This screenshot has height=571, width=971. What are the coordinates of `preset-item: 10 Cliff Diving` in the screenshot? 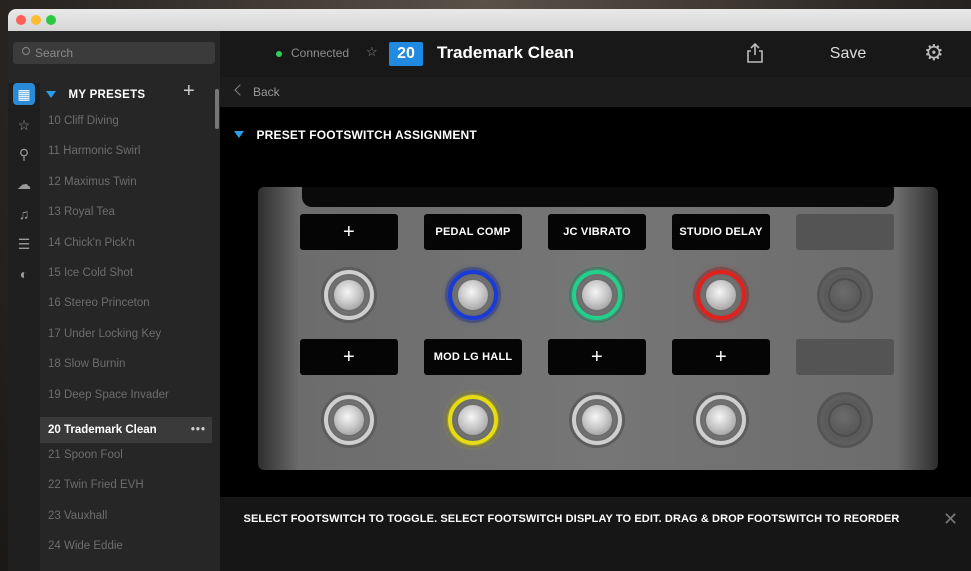 It's located at (126, 126).